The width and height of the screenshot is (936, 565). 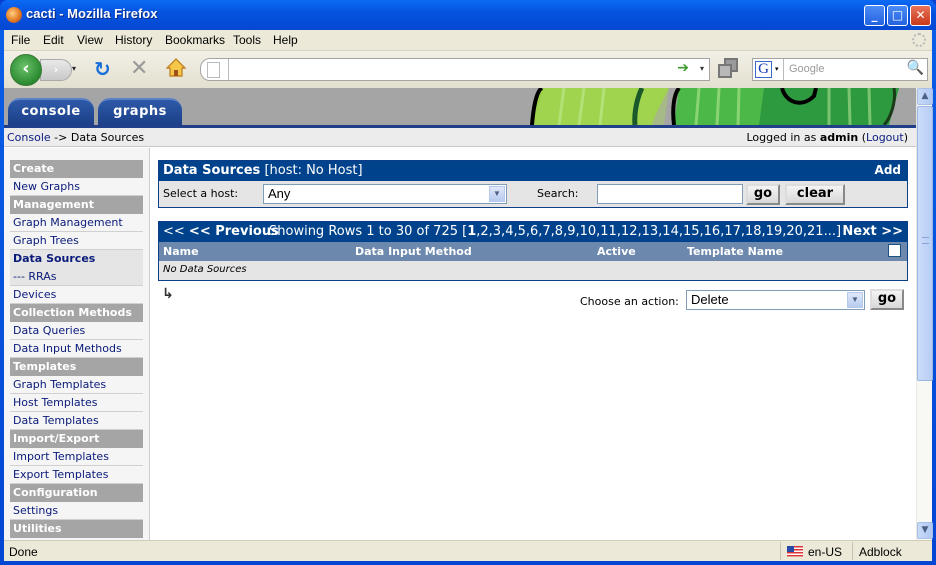 What do you see at coordinates (763, 69) in the screenshot?
I see `google-engine-icon: G` at bounding box center [763, 69].